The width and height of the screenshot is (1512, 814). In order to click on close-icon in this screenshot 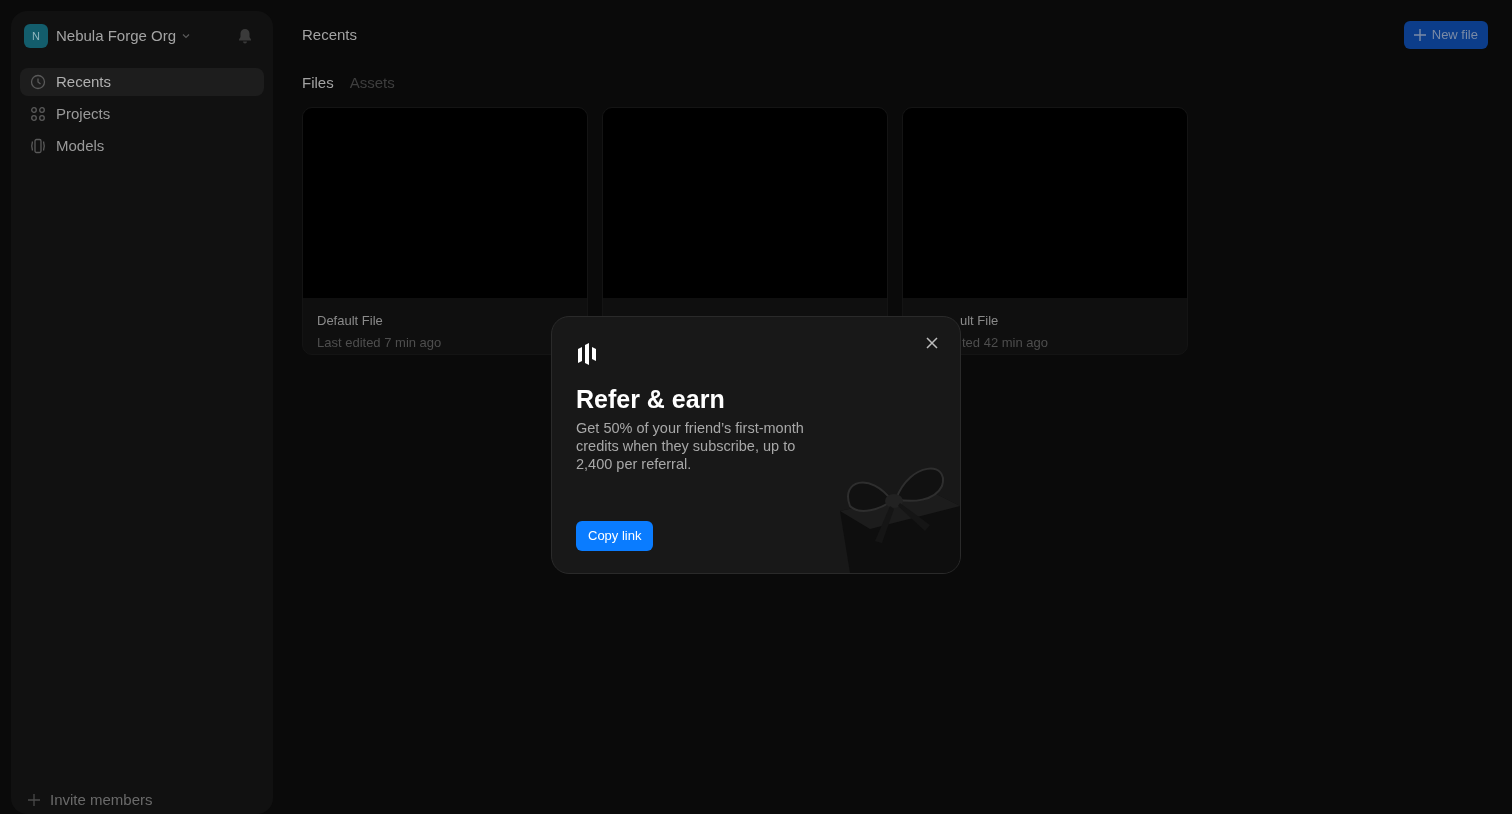, I will do `click(932, 343)`.